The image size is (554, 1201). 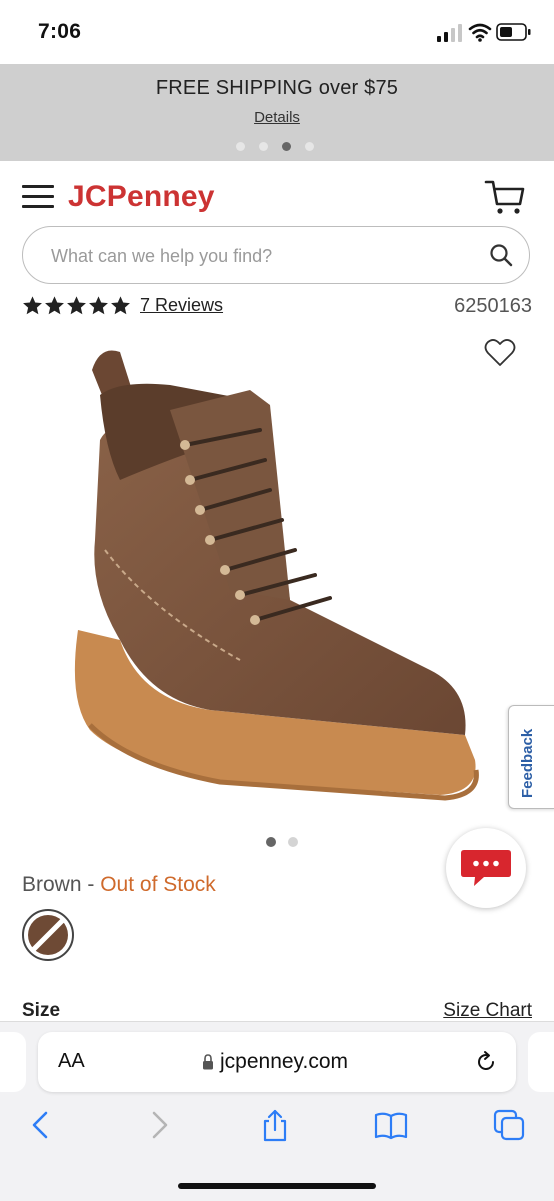 What do you see at coordinates (48, 935) in the screenshot?
I see `color-swatch-brown` at bounding box center [48, 935].